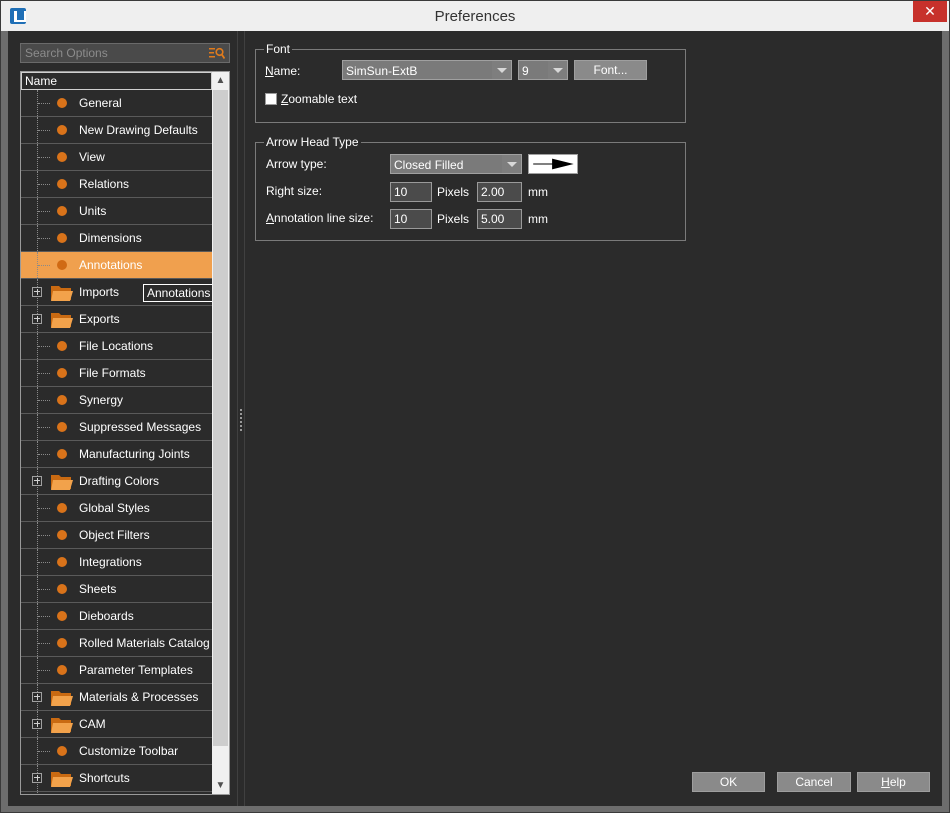 This screenshot has width=950, height=813. Describe the element at coordinates (116, 482) in the screenshot. I see `tree-item: Drafting Colors` at that location.